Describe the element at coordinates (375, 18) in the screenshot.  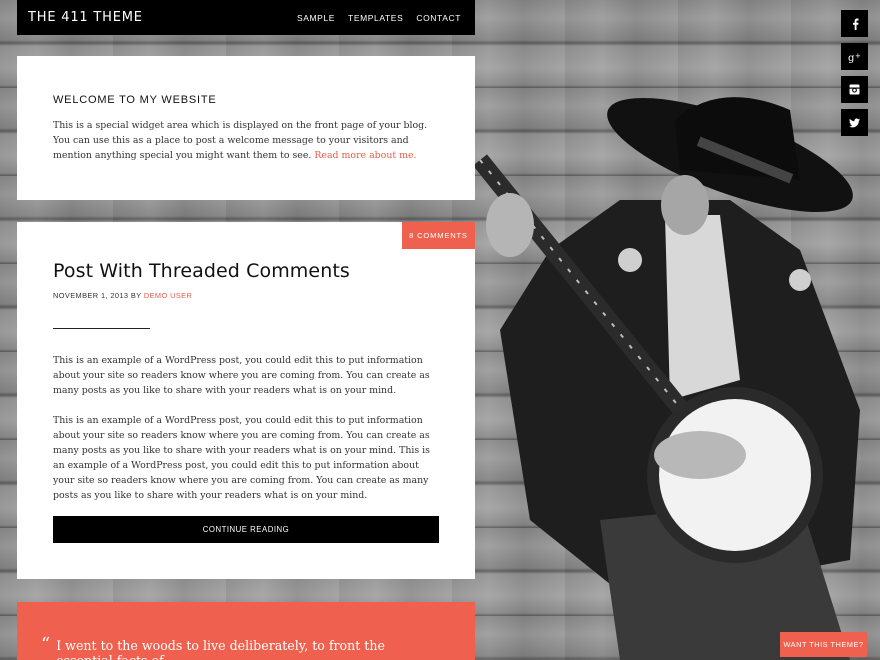
I see `nav-item-templates: TEMPLATES` at that location.